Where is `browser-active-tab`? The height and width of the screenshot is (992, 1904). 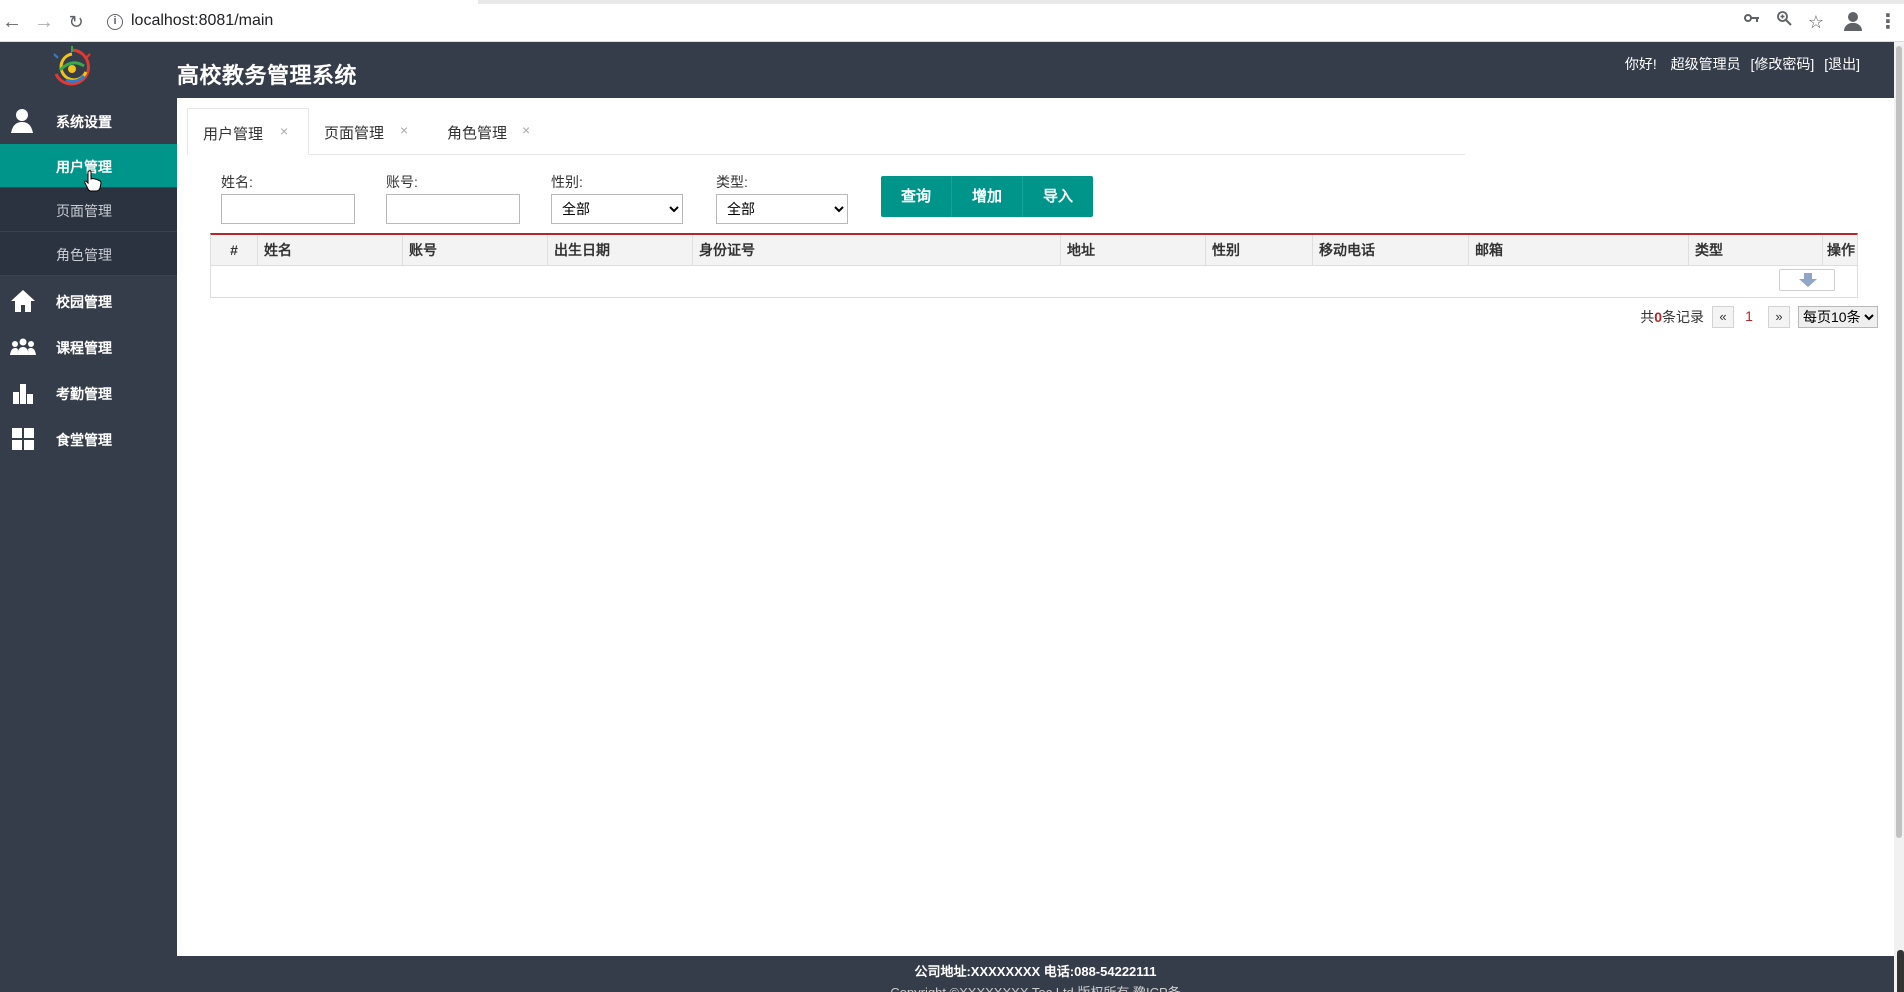
browser-active-tab is located at coordinates (239, 2).